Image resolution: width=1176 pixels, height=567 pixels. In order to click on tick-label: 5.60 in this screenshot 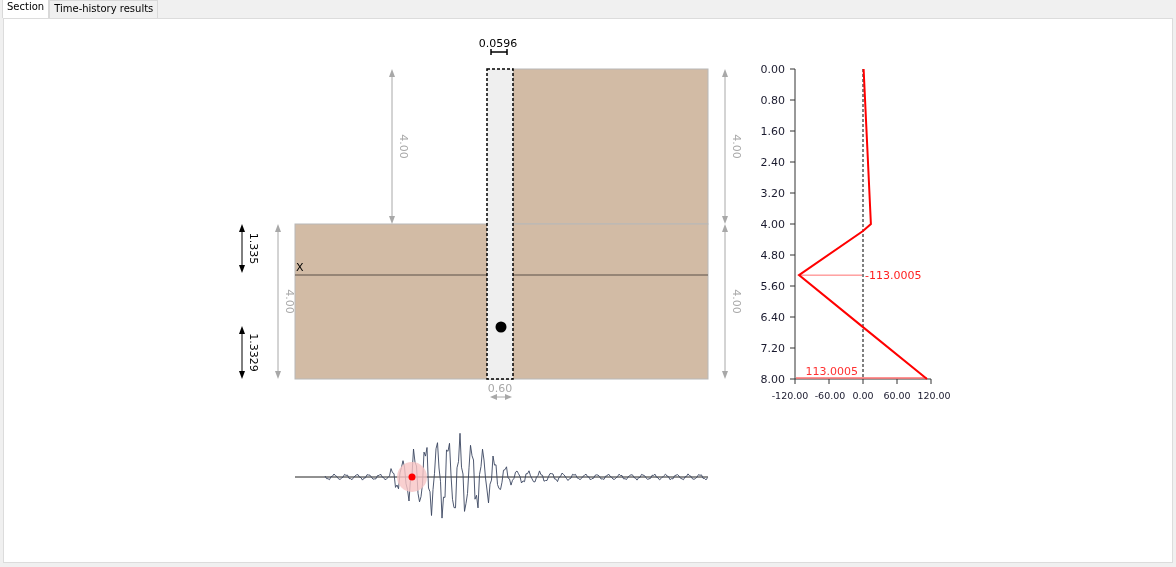, I will do `click(772, 286)`.